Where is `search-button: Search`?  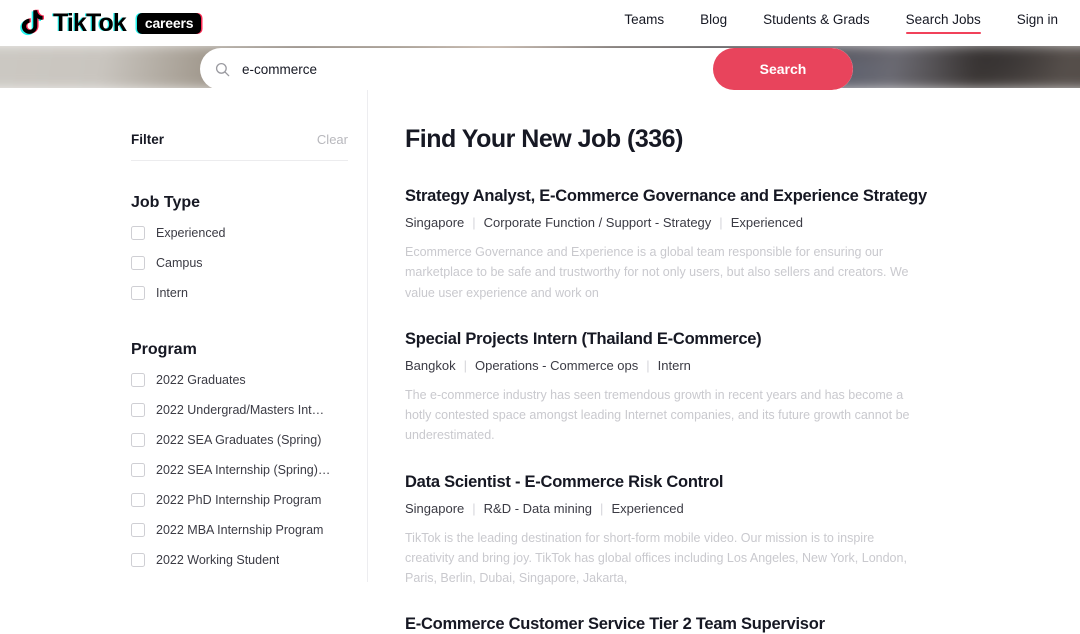
search-button: Search is located at coordinates (783, 69).